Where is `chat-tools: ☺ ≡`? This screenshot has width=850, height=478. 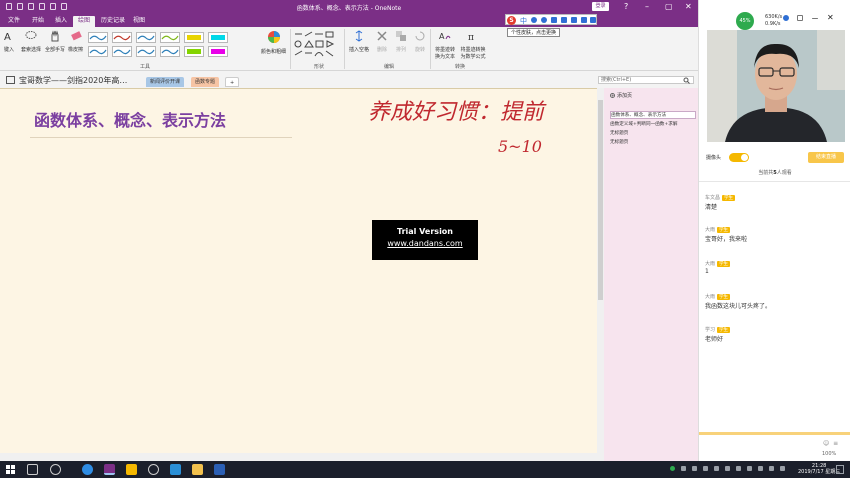
chat-tools: ☺ ≡ is located at coordinates (830, 443).